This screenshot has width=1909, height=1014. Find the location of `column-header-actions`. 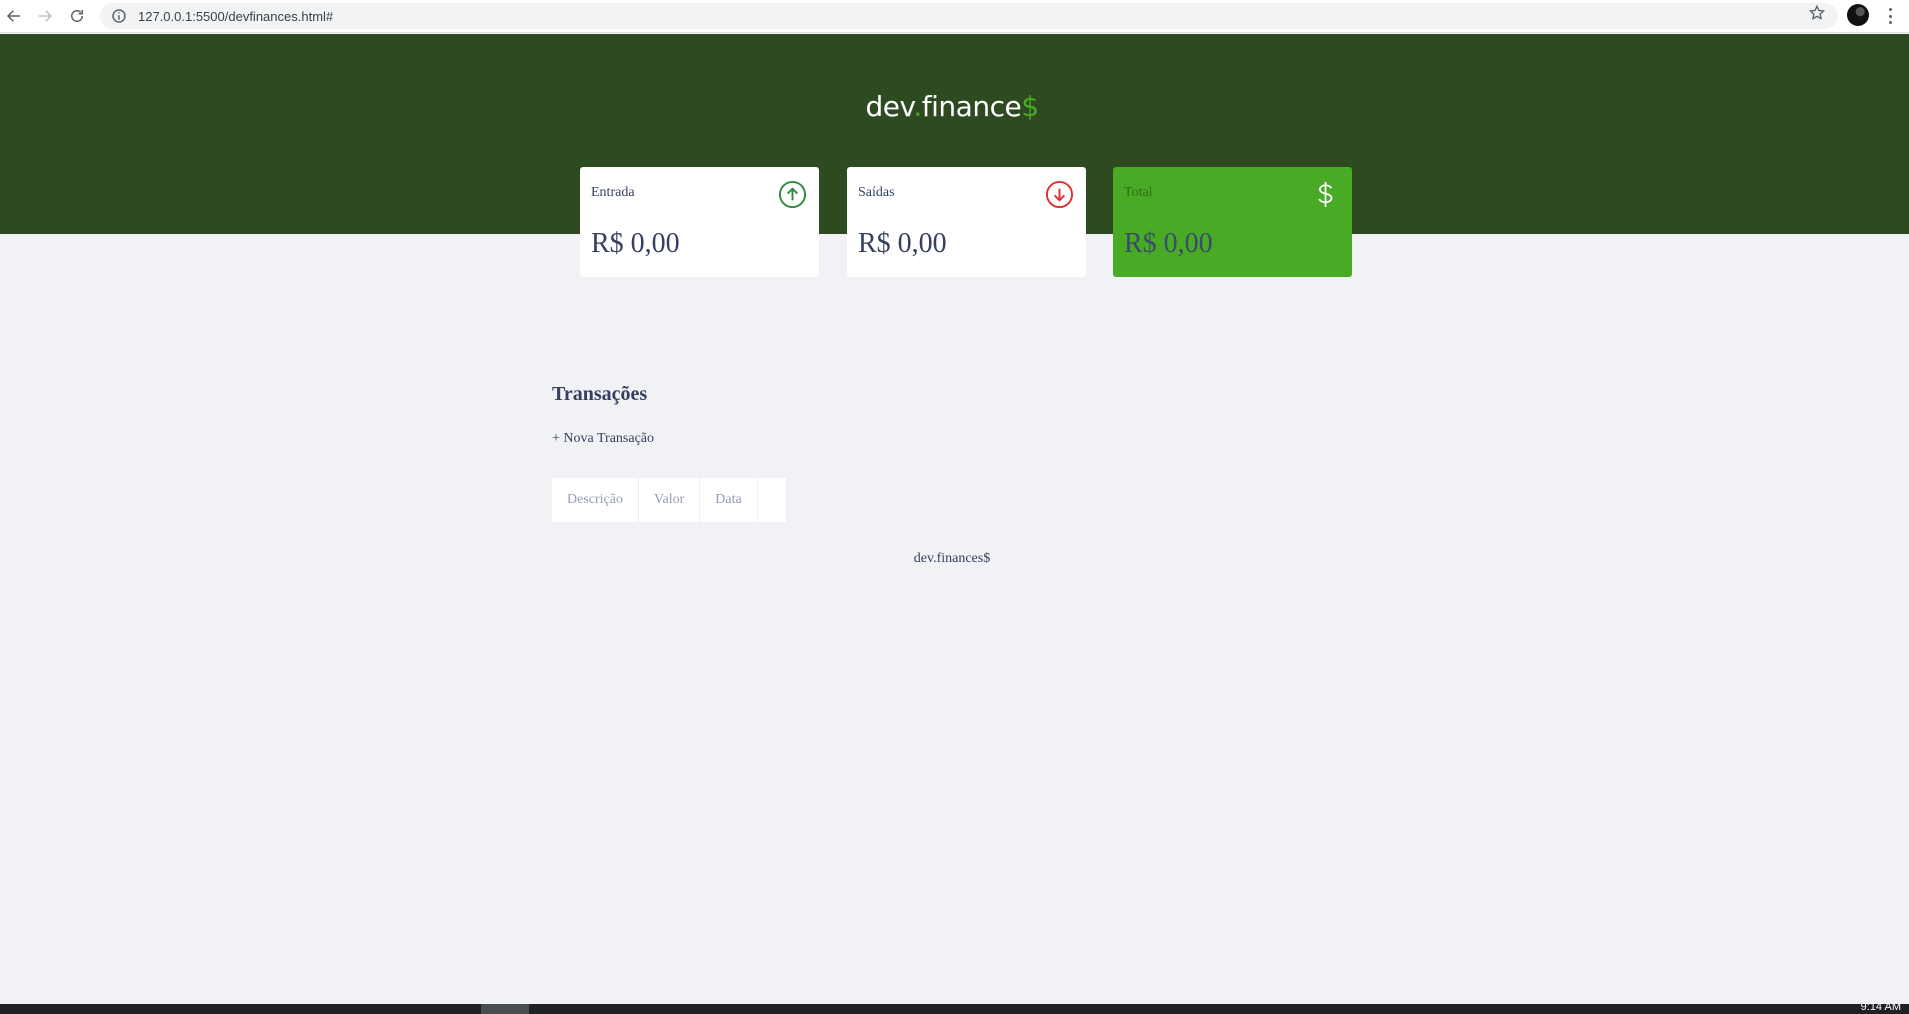

column-header-actions is located at coordinates (772, 500).